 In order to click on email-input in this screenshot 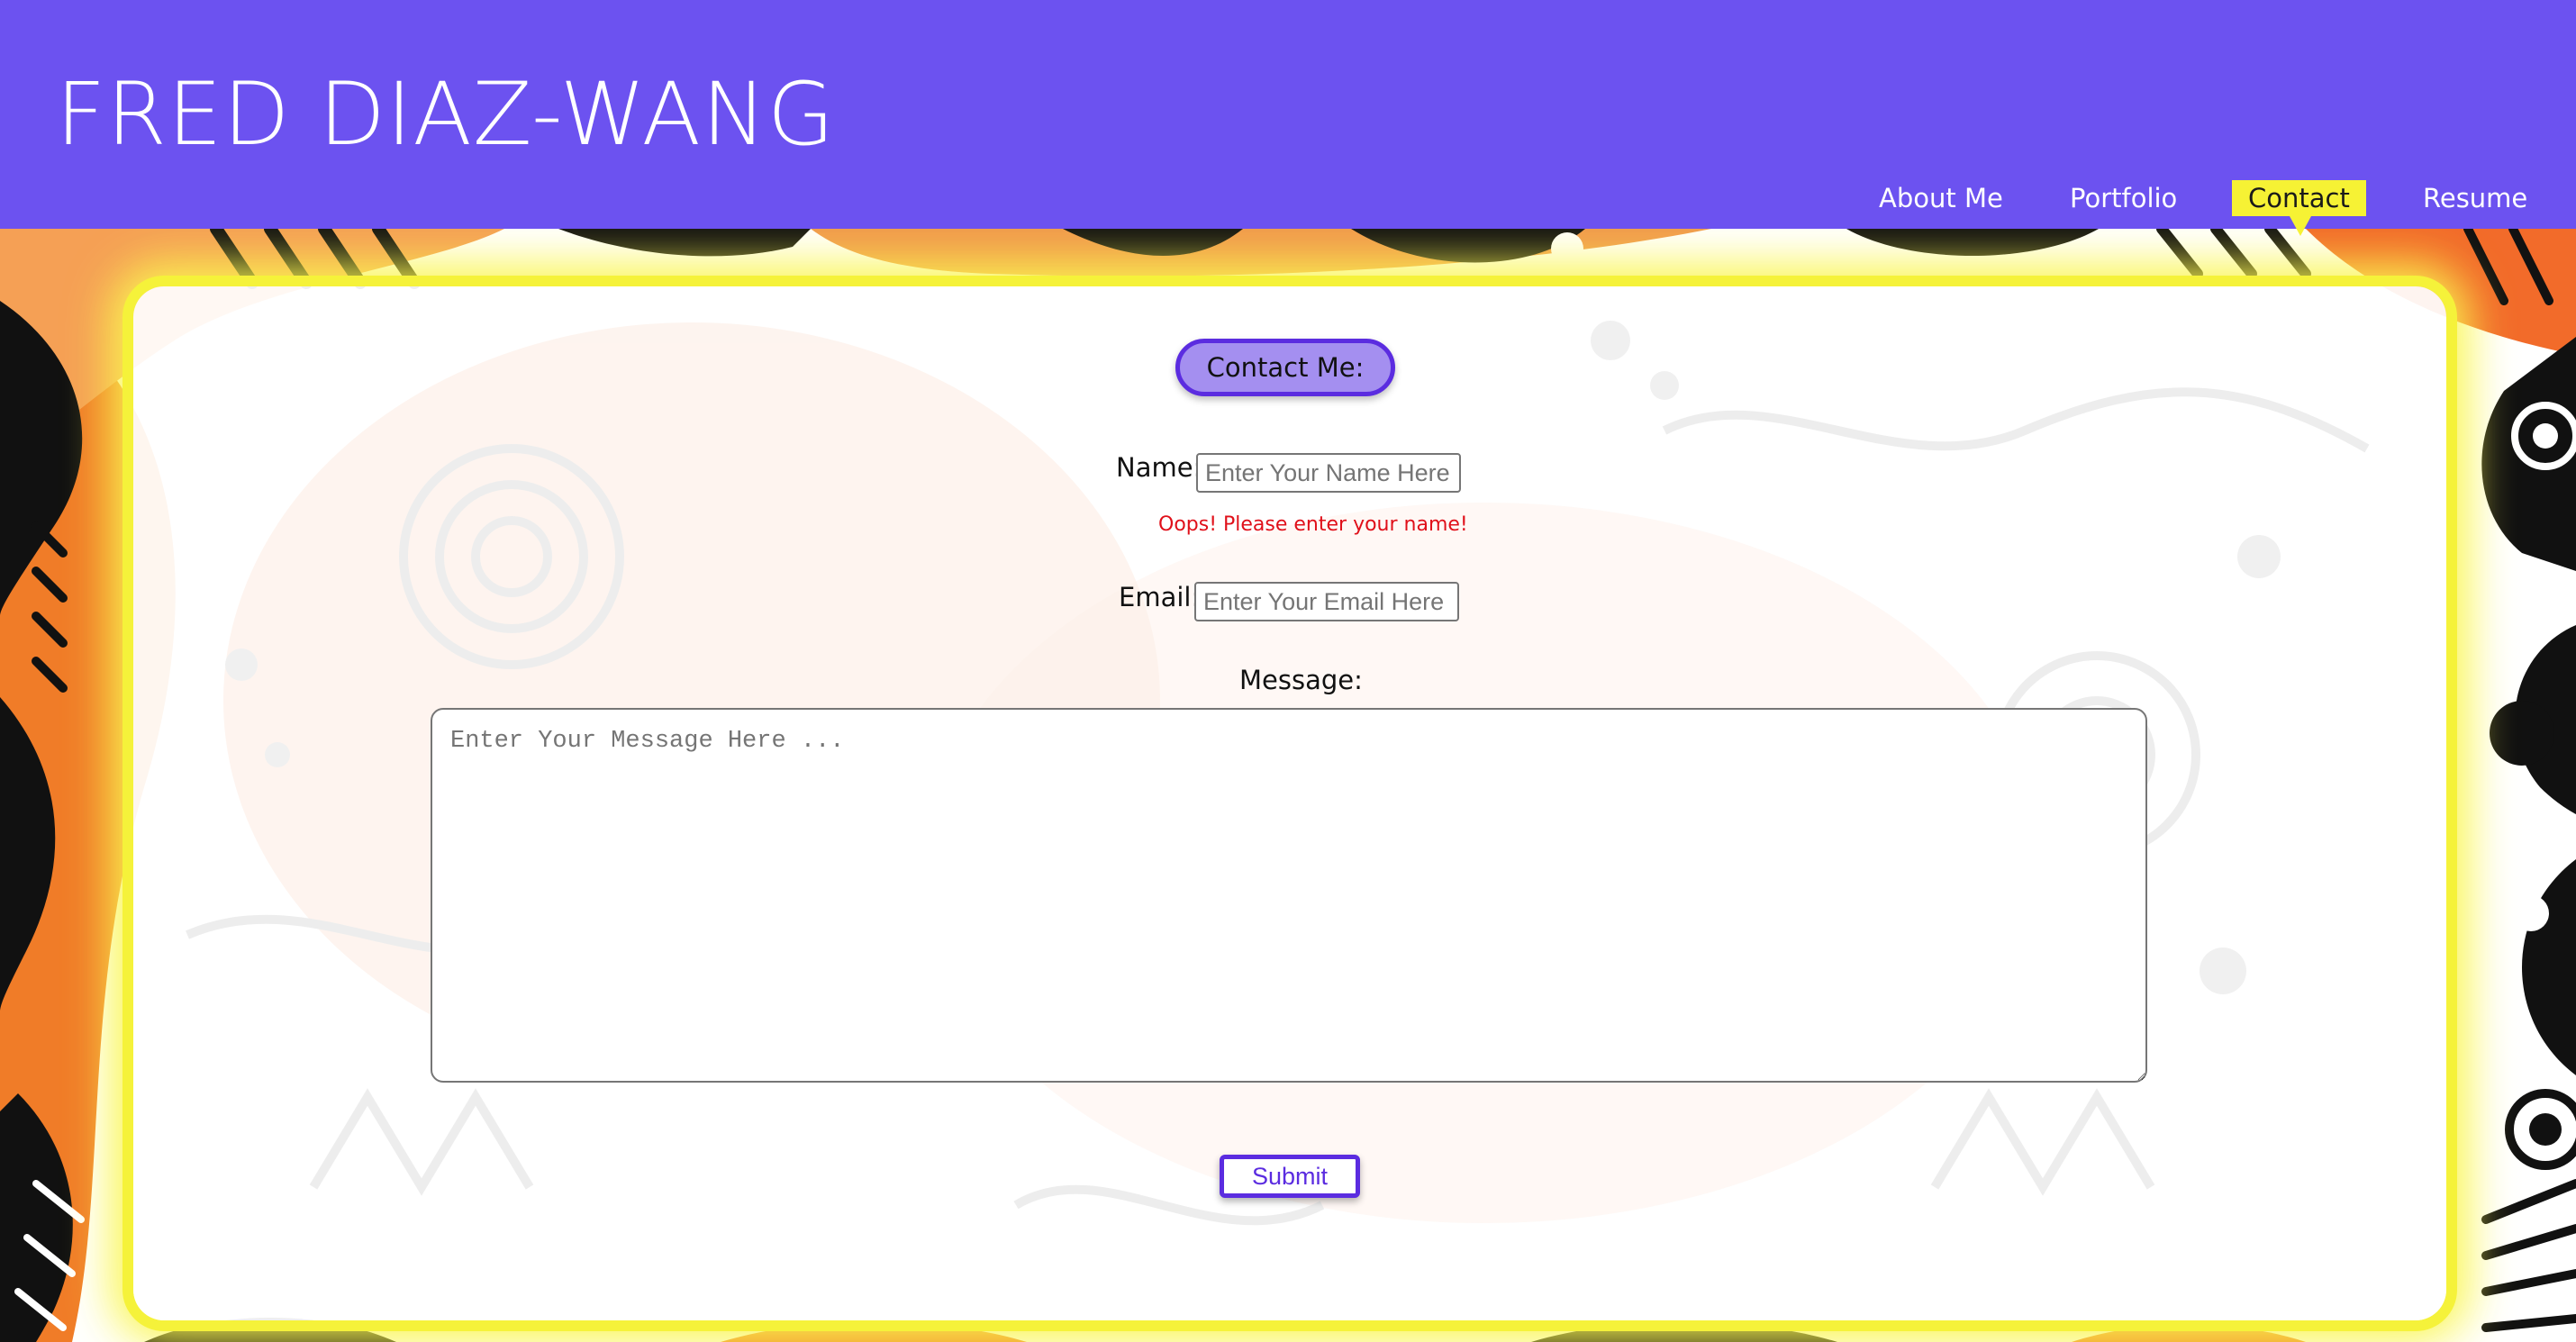, I will do `click(1326, 601)`.